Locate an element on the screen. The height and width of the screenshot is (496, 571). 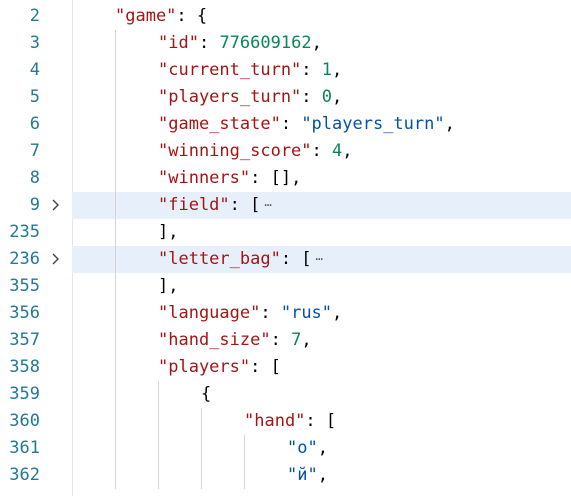
code-text: "players": [ is located at coordinates (219, 367).